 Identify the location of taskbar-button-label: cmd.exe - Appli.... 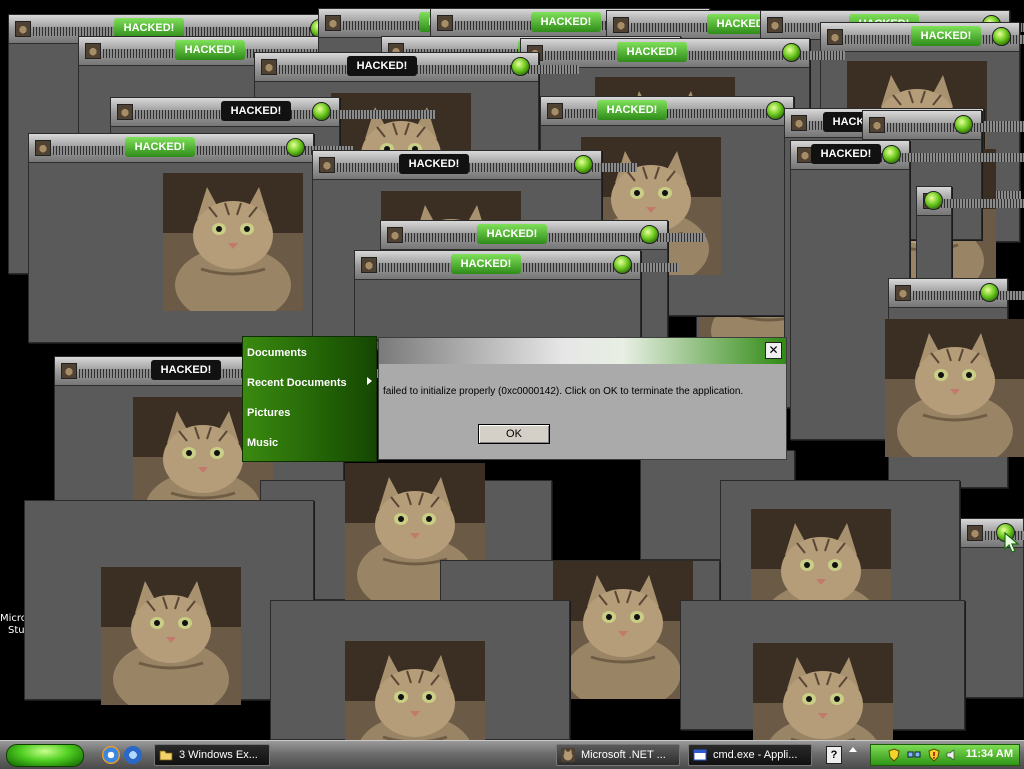
(755, 755).